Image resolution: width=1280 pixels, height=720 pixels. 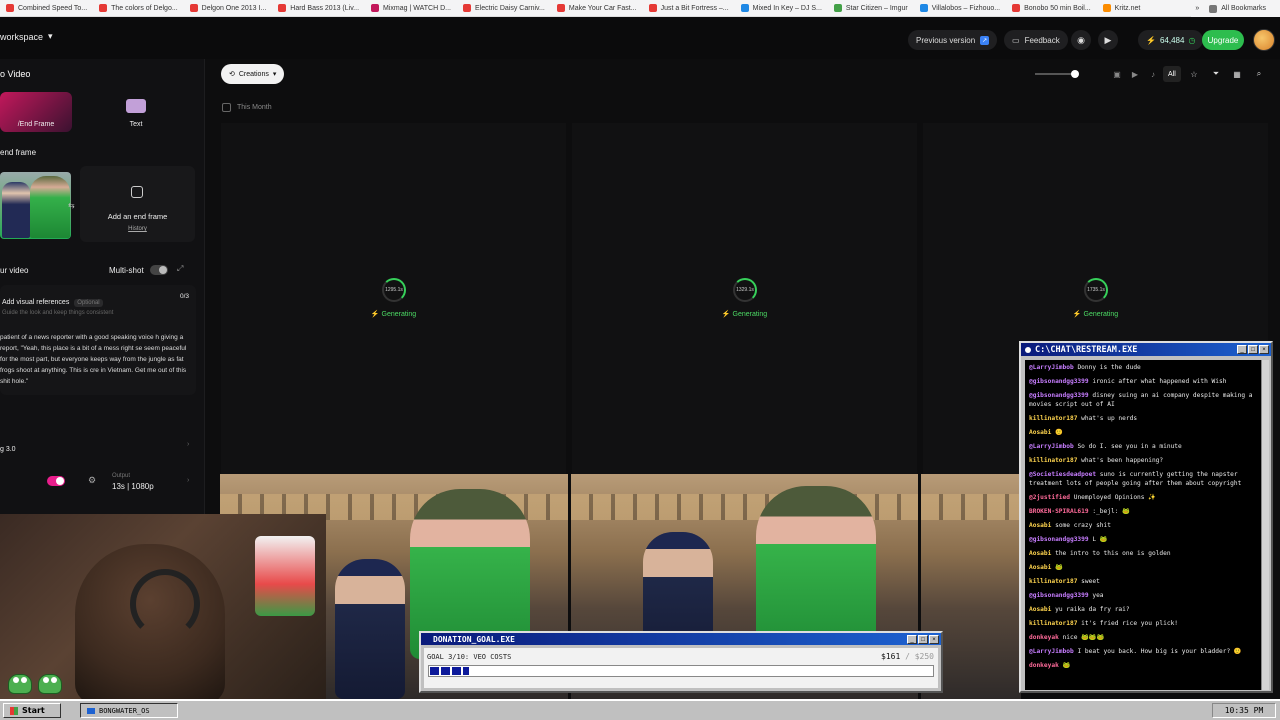 I want to click on chat-scrollbar, so click(x=1265, y=525).